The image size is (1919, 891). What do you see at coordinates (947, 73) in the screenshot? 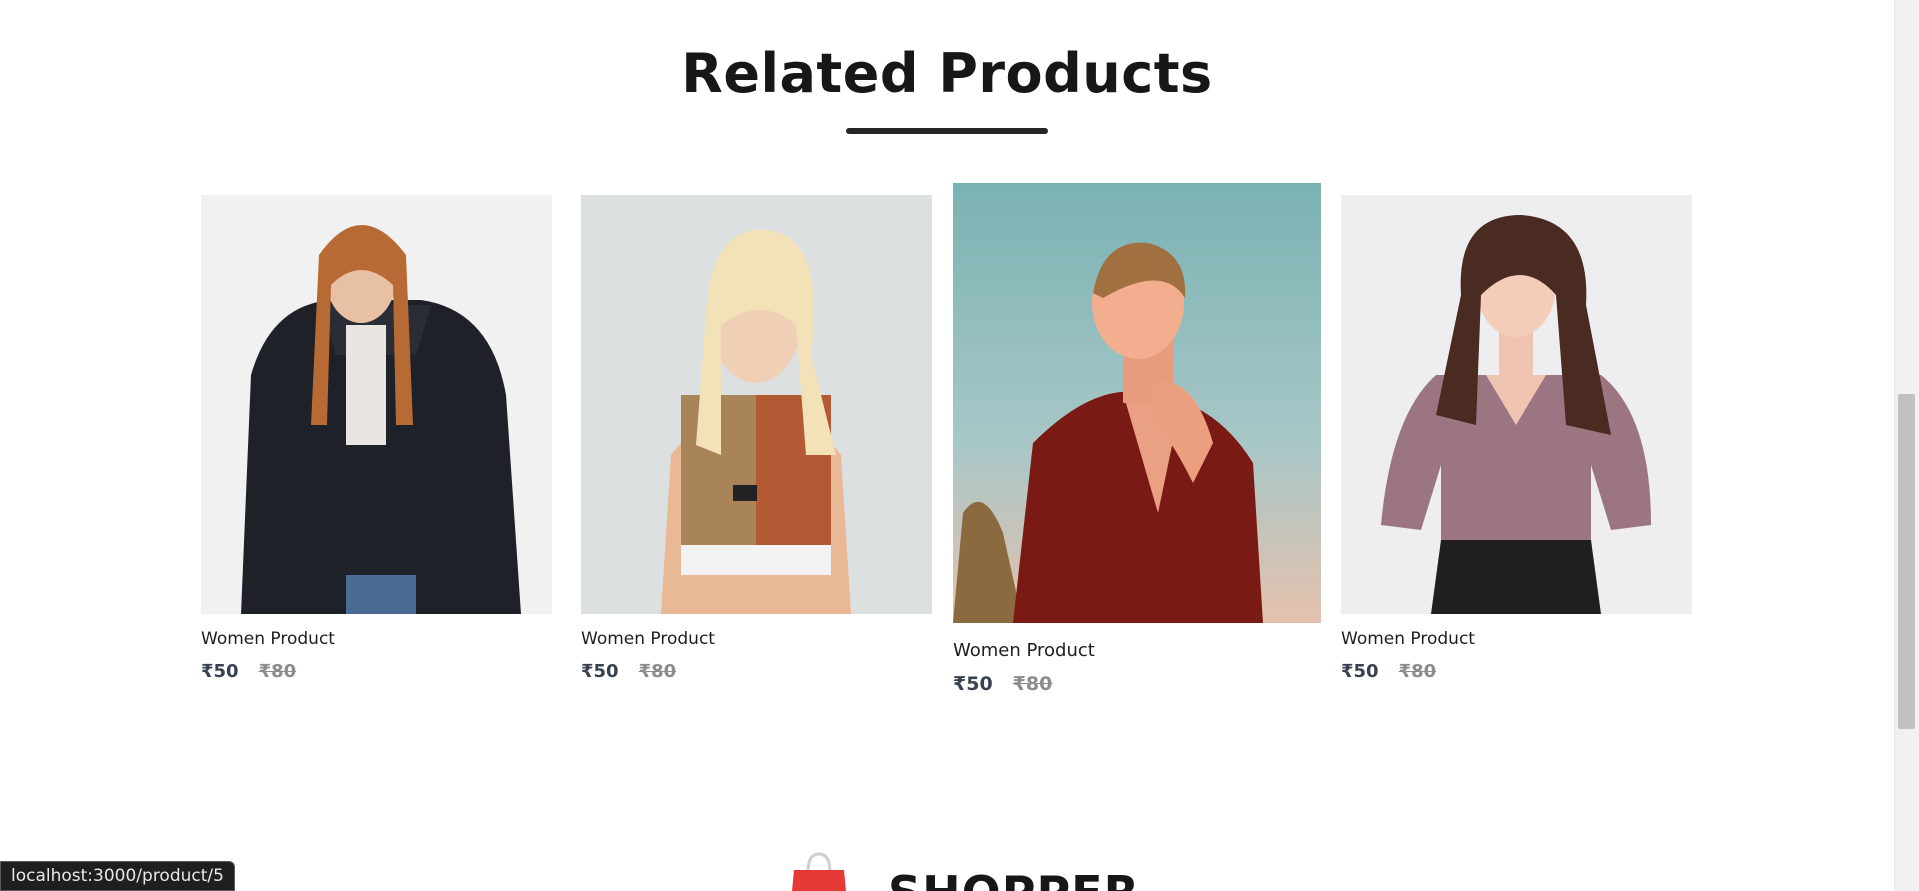
I see `section-title: Related Products` at bounding box center [947, 73].